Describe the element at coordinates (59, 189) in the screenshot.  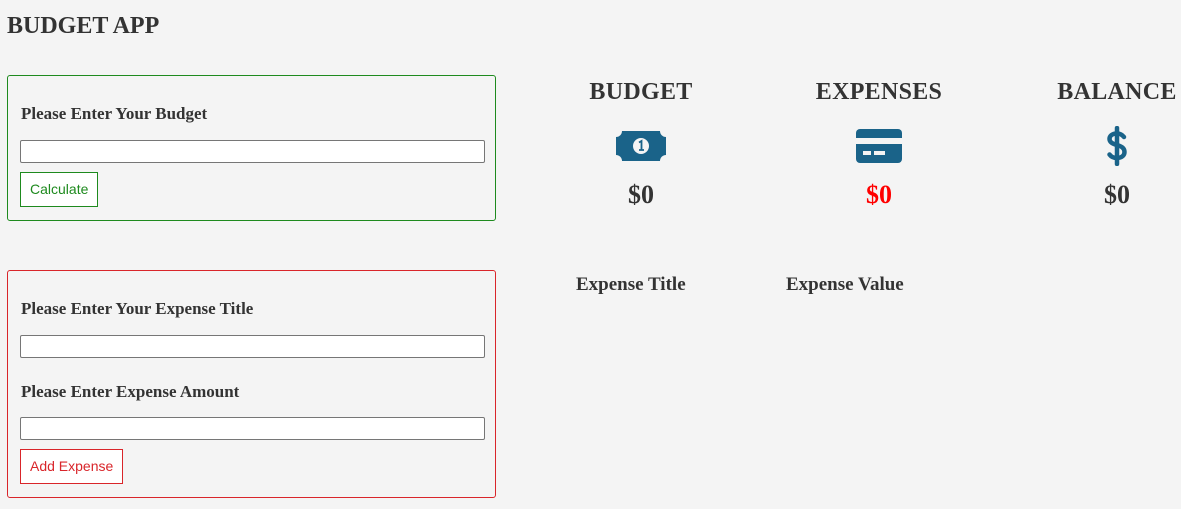
I see `calculate-button: Calculate` at that location.